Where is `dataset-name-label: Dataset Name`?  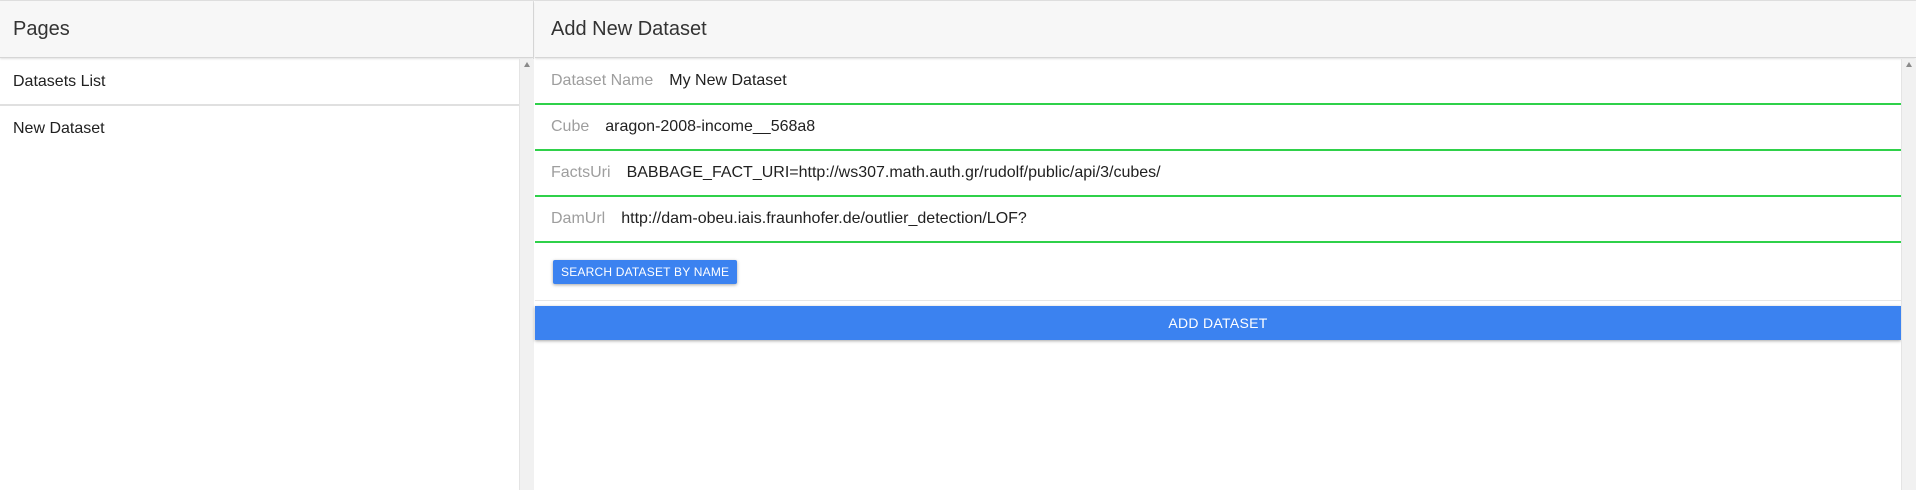 dataset-name-label: Dataset Name is located at coordinates (602, 80).